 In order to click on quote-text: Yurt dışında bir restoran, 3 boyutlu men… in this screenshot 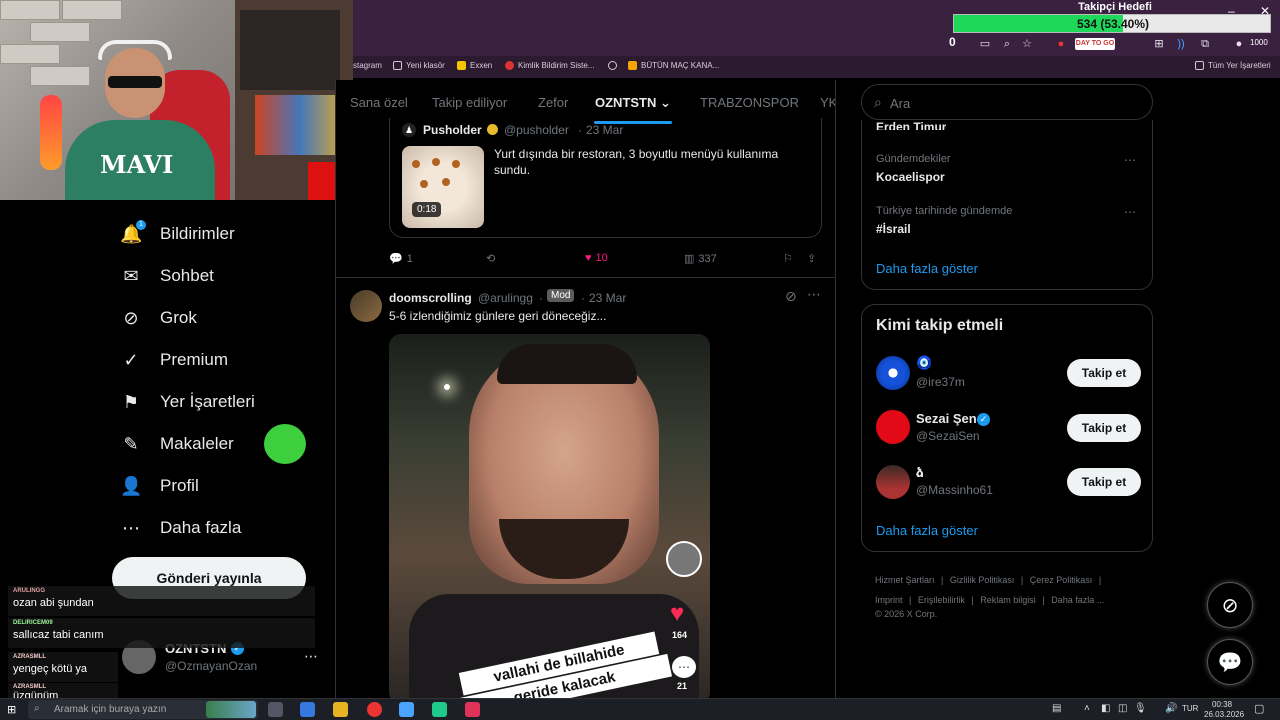, I will do `click(636, 162)`.